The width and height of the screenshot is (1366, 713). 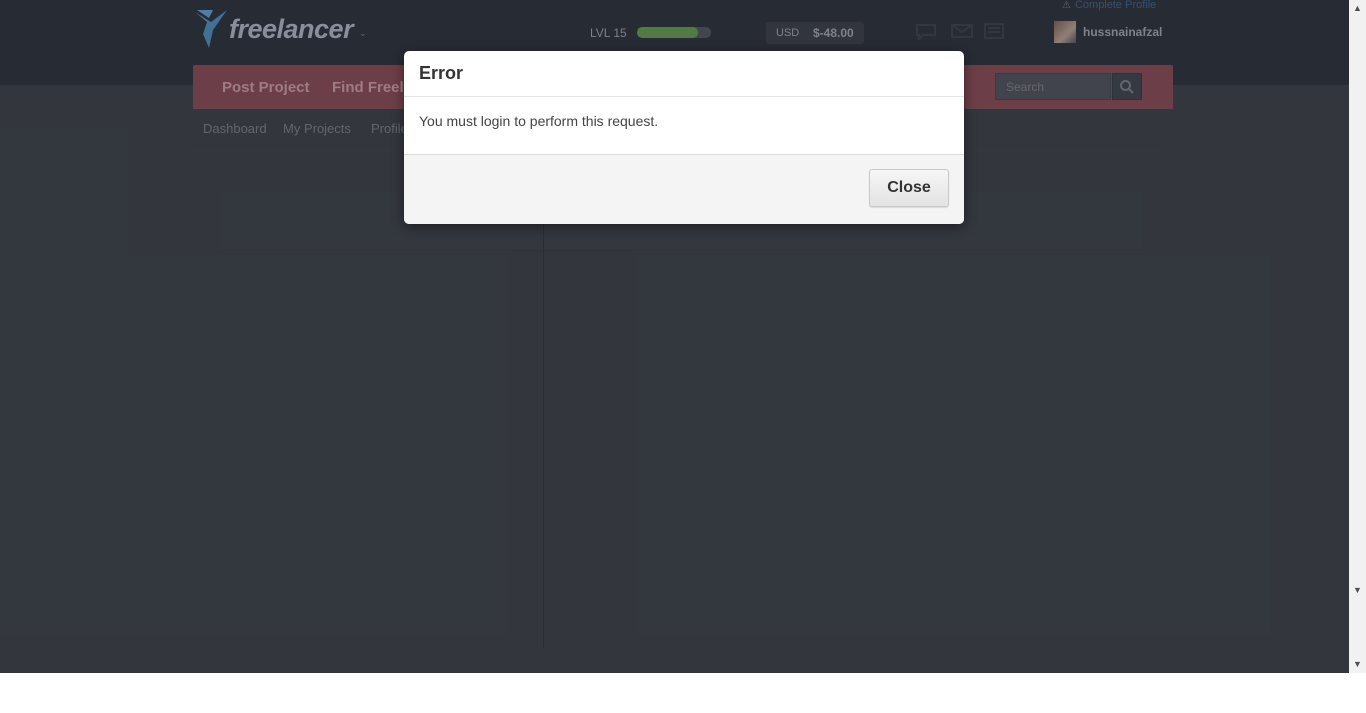 I want to click on dialog-message: You must login to perform this request., so click(x=539, y=121).